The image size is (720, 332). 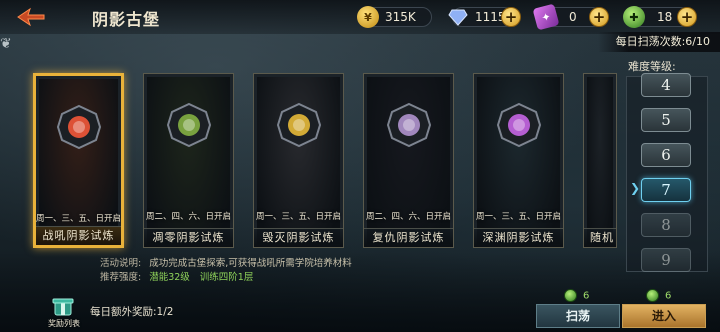 What do you see at coordinates (586, 296) in the screenshot?
I see `sweep-cost-value: 6` at bounding box center [586, 296].